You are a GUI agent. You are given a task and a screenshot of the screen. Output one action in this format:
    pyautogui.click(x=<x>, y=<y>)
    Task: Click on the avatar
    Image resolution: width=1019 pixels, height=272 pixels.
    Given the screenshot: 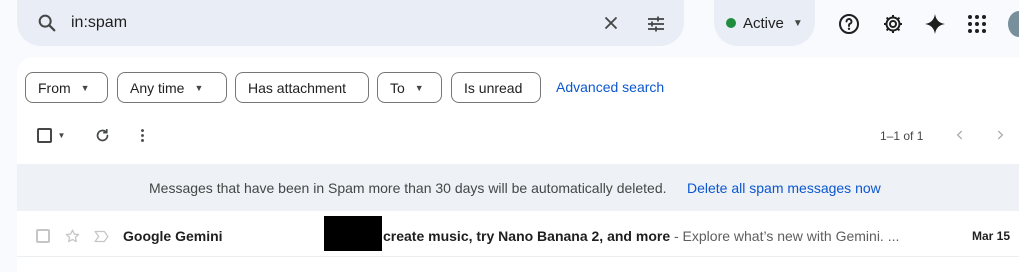 What is the action you would take?
    pyautogui.click(x=1013, y=24)
    